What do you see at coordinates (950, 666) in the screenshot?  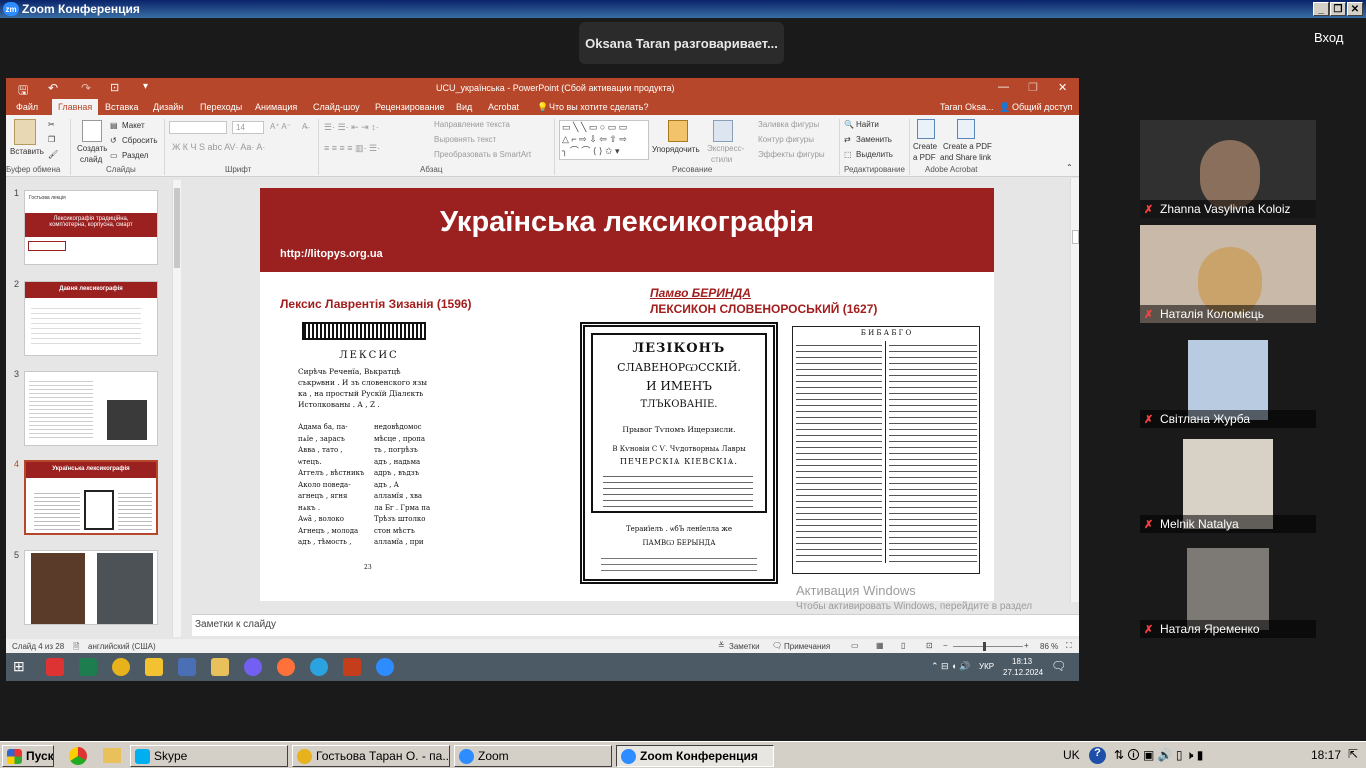 I see `tray-icons: ⌃ ⊟ ◖ 🔊` at bounding box center [950, 666].